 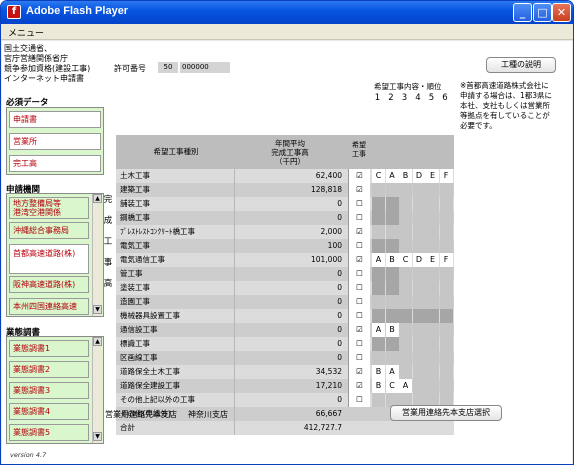 I want to click on survey-item: 業態調書2, so click(x=49, y=369).